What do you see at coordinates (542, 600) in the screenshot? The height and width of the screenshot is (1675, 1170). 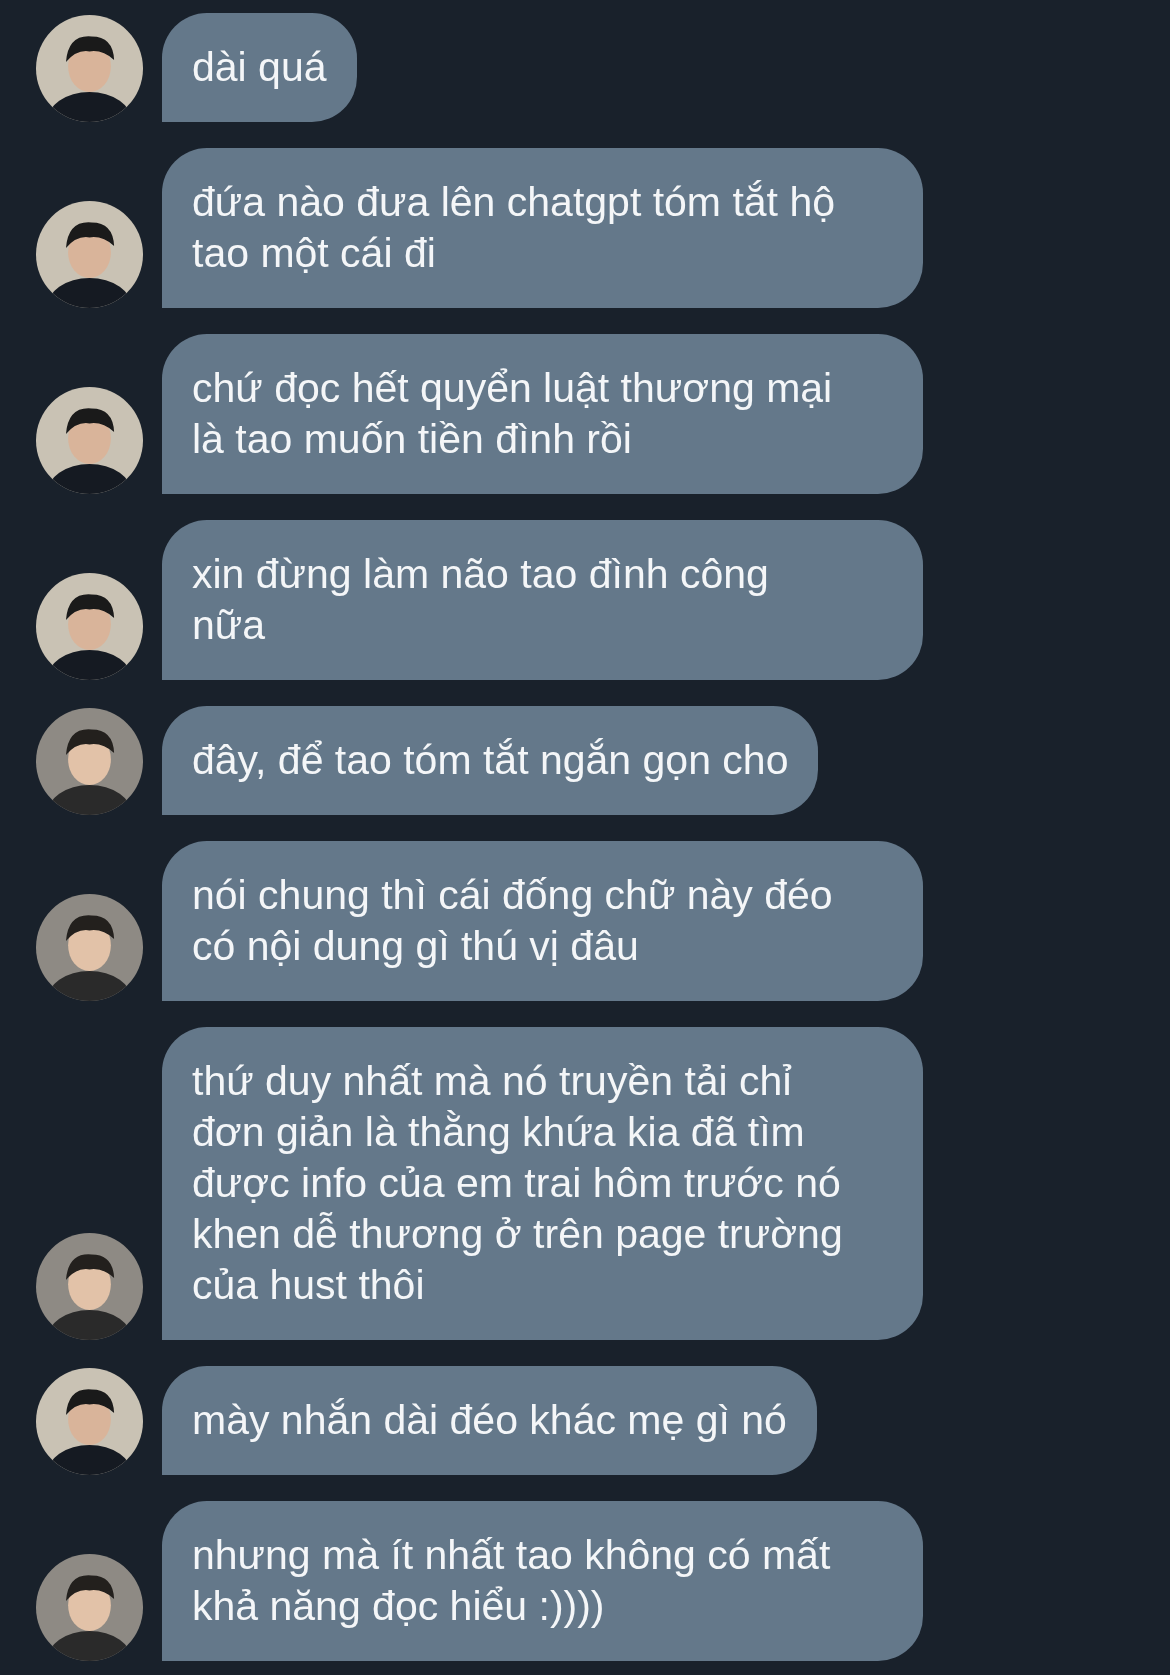 I see `message-bubble: xin đừng làm não tao đình công nữa` at bounding box center [542, 600].